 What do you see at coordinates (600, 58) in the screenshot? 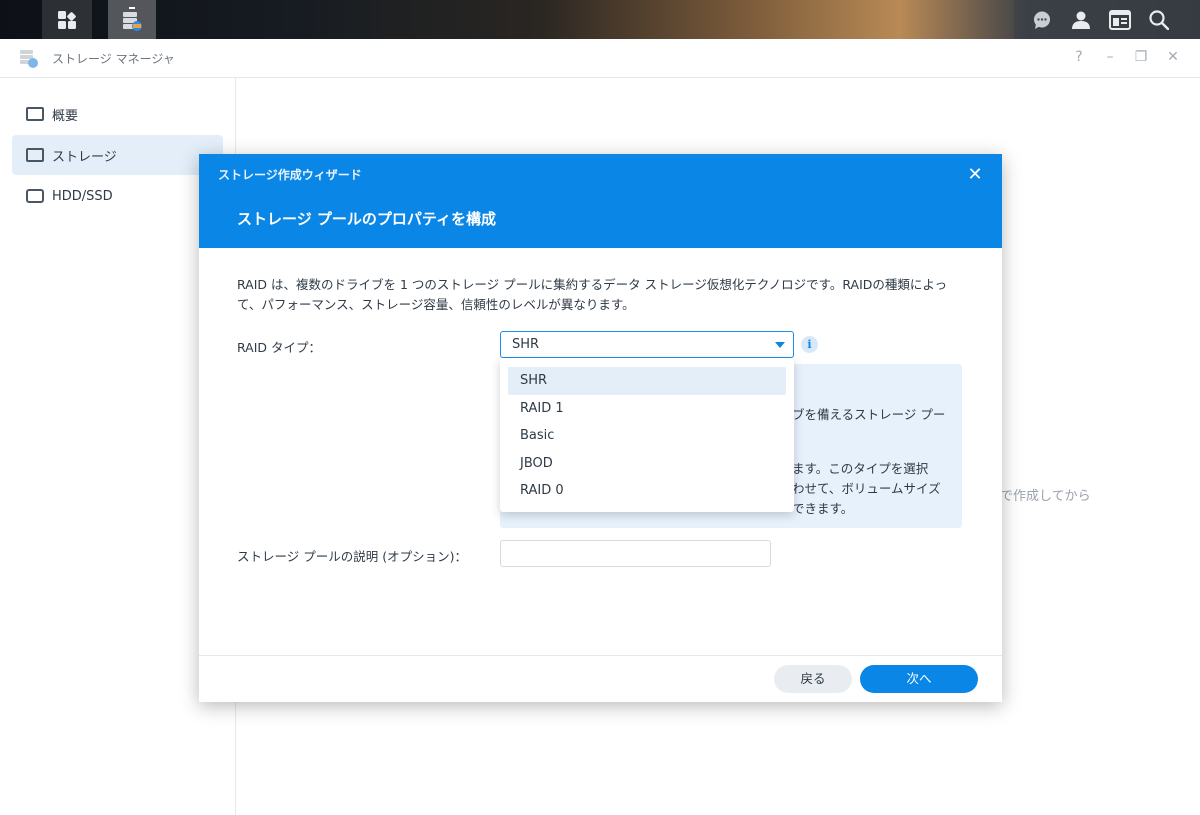
I see `window-titlebar: ストレージ マネージャ ? – ❐ ✕` at bounding box center [600, 58].